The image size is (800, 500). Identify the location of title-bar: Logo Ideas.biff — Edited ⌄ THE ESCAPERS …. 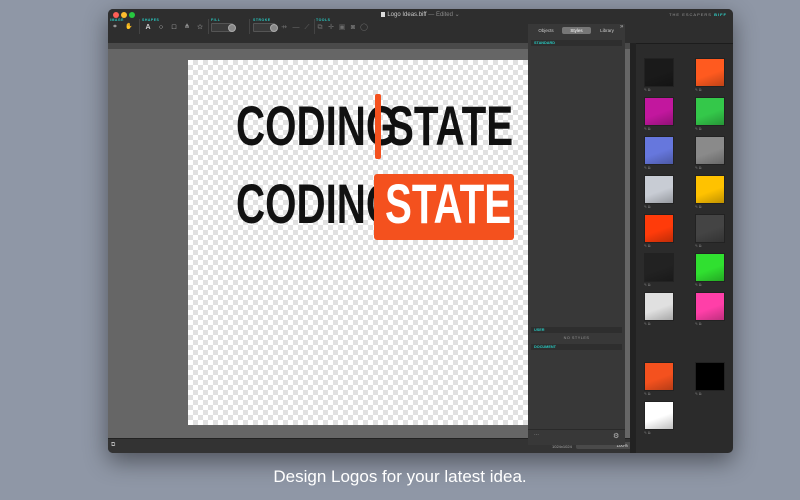
(420, 26).